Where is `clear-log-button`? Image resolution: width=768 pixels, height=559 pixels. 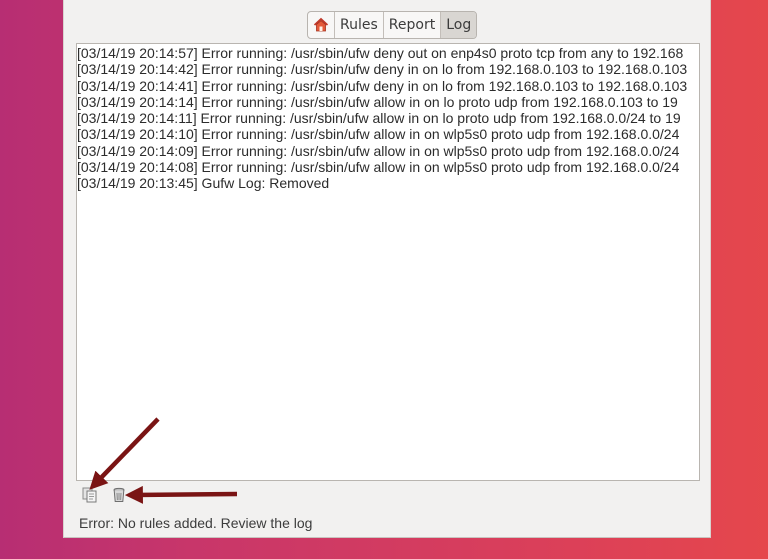 clear-log-button is located at coordinates (119, 495).